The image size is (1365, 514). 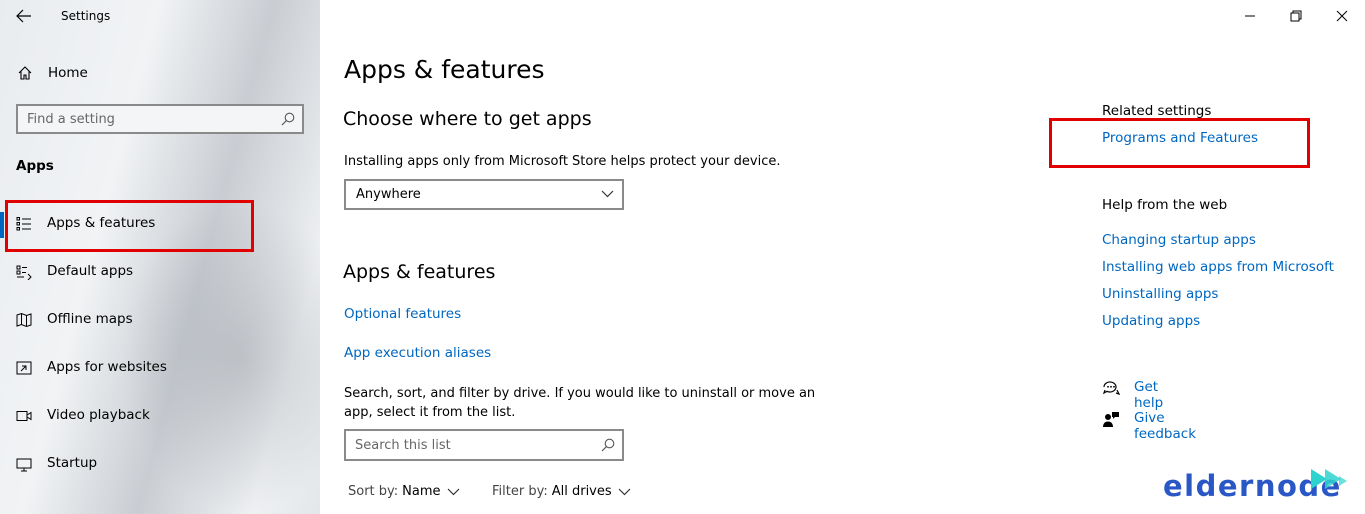 I want to click on sidebar-item-label: Offline maps, so click(x=90, y=319).